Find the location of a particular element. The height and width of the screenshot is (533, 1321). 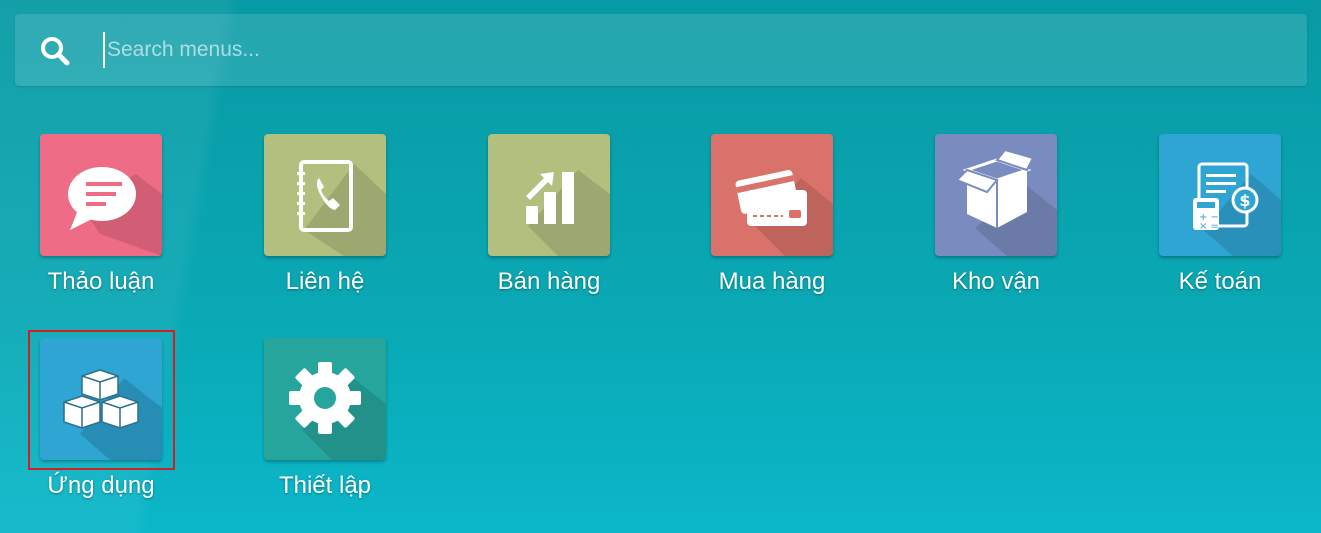

app-label: Mua hàng is located at coordinates (772, 281).